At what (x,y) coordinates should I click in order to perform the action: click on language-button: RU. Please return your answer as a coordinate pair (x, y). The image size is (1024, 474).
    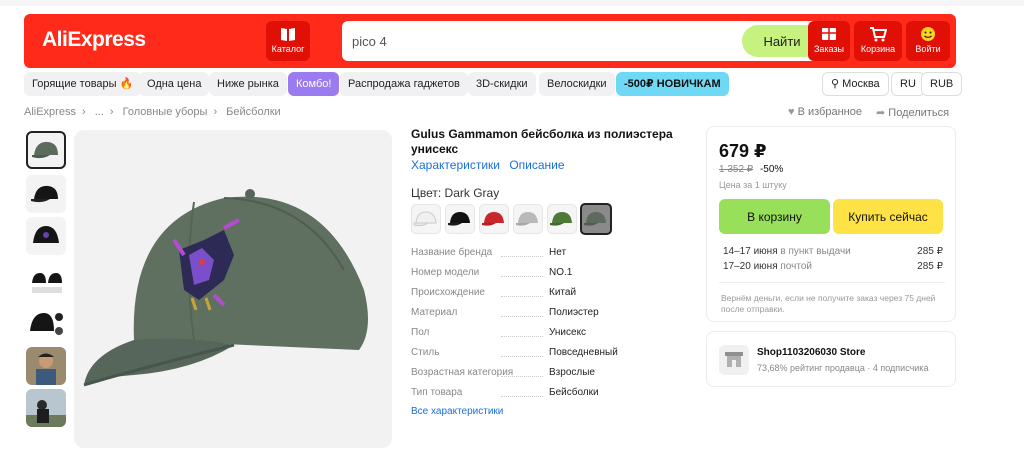
    Looking at the image, I should click on (908, 84).